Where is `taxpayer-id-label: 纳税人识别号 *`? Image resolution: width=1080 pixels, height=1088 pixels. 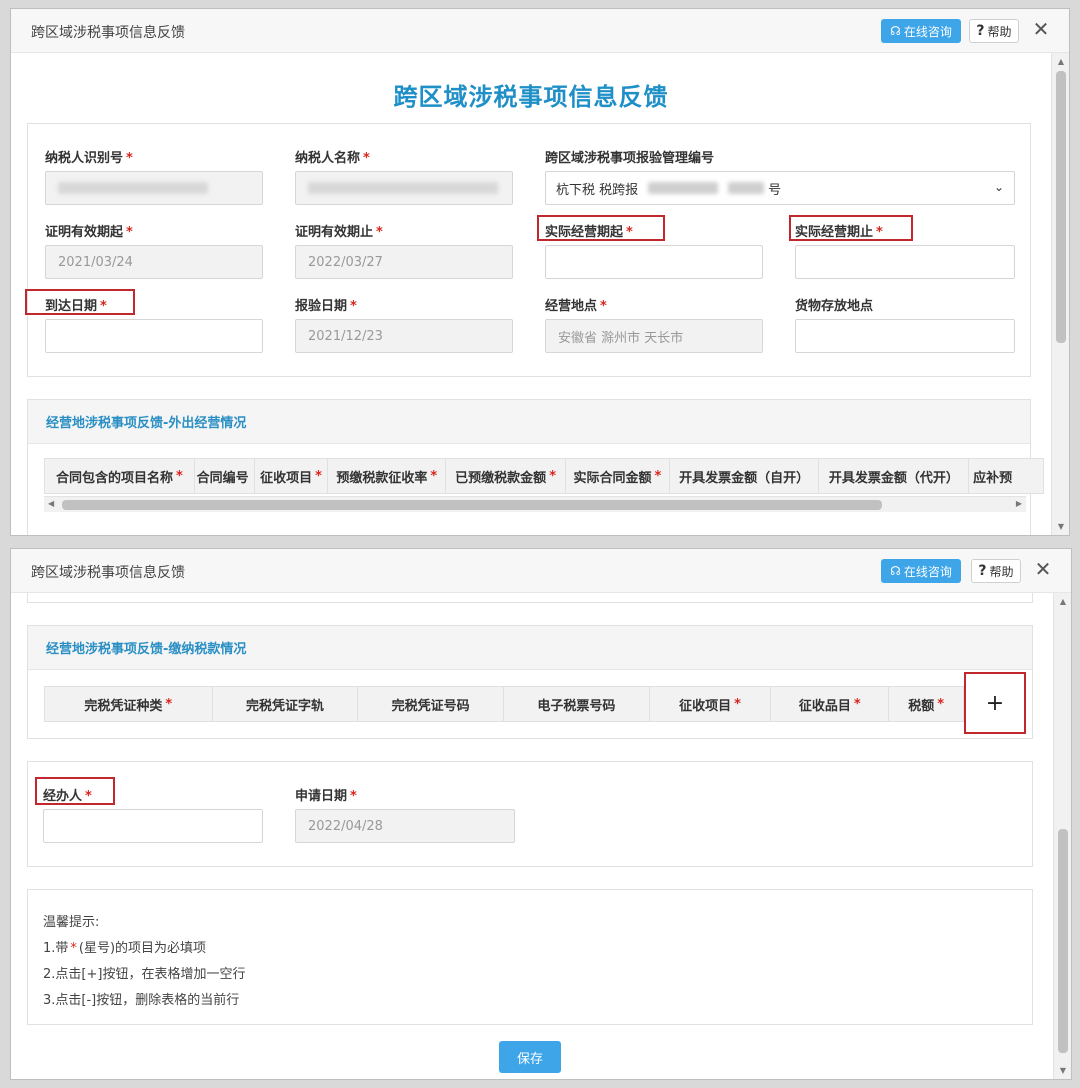
taxpayer-id-label: 纳税人识别号 * is located at coordinates (89, 158).